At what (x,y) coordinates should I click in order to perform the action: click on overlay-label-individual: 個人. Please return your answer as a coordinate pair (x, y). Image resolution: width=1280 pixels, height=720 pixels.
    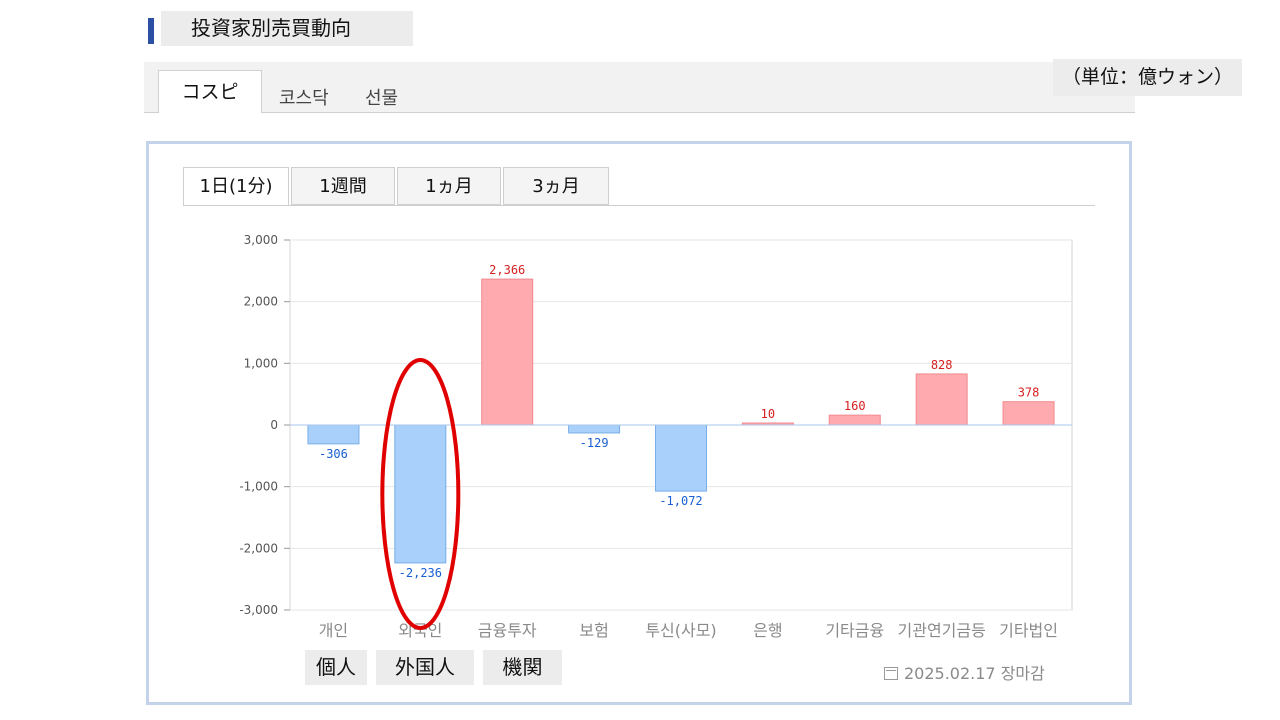
    Looking at the image, I should click on (336, 667).